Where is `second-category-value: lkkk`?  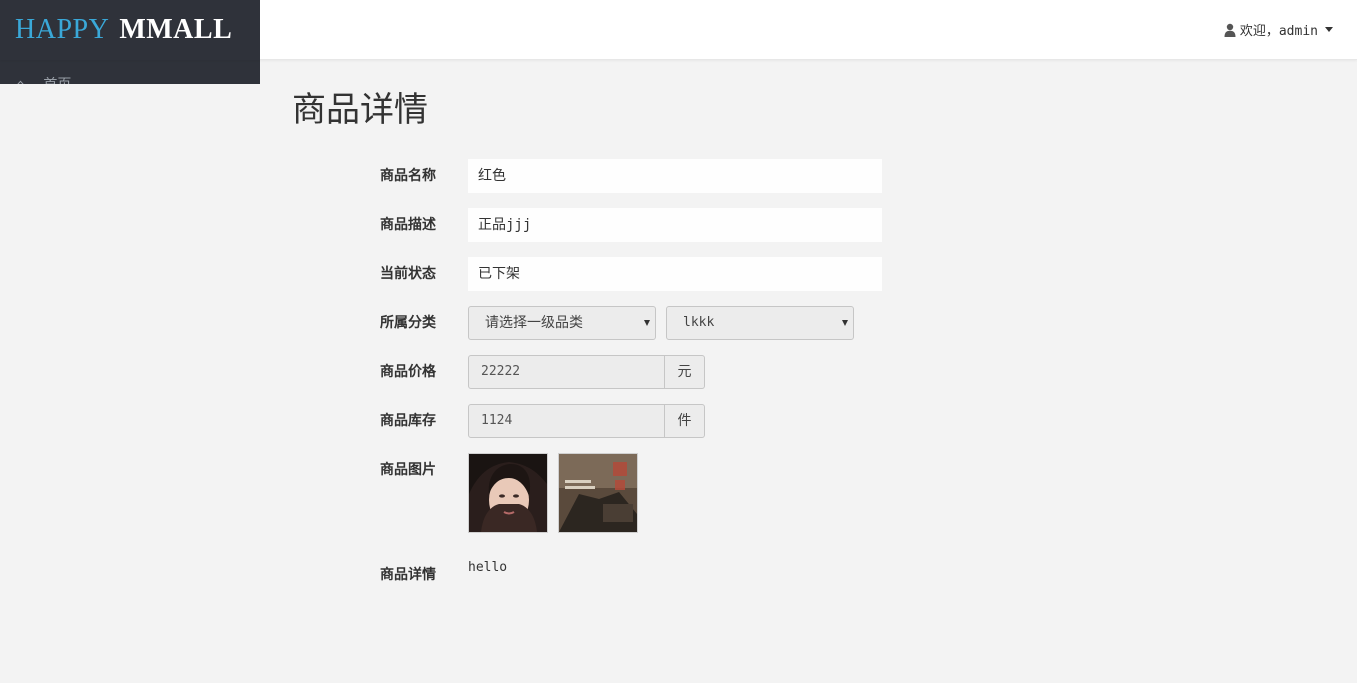
second-category-value: lkkk is located at coordinates (699, 322).